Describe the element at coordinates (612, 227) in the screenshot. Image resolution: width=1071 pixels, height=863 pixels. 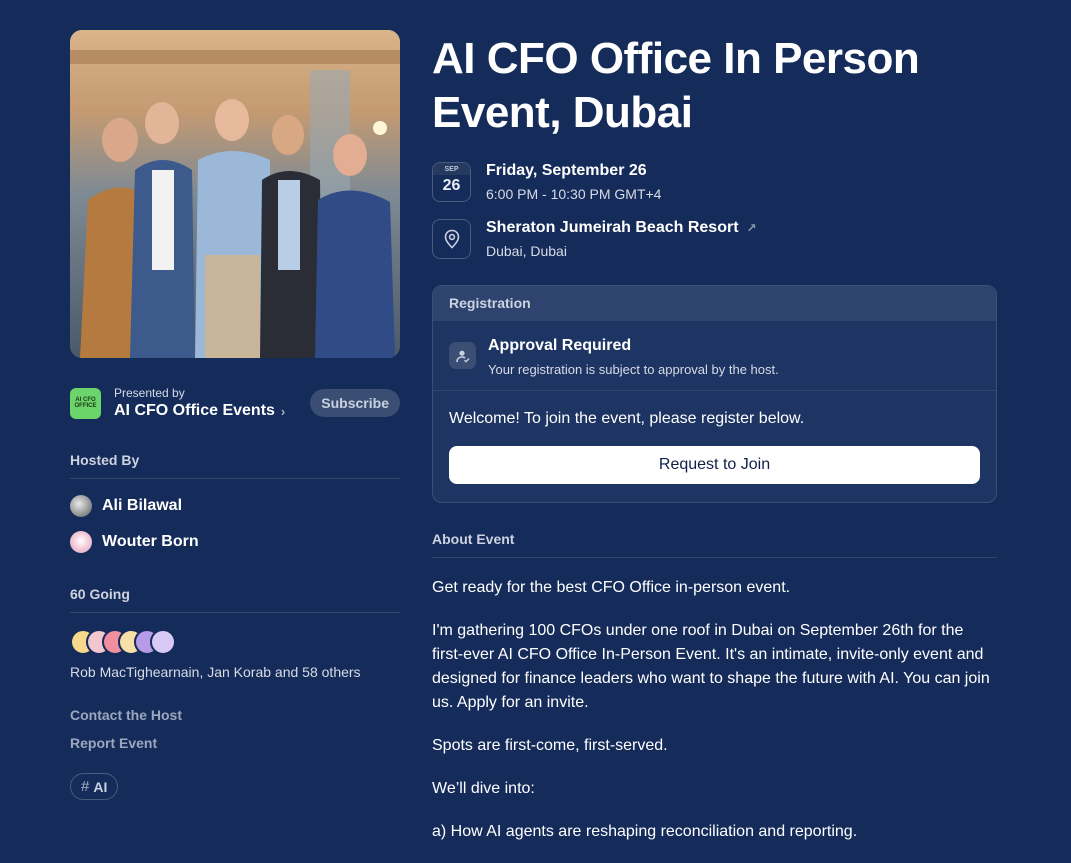
I see `venue-name: Sheraton Jumeirah Beach Resort` at that location.